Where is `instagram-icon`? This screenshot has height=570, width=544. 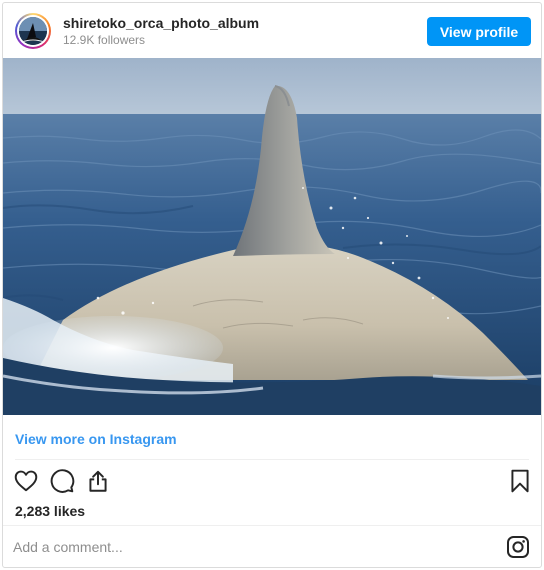 instagram-icon is located at coordinates (518, 547).